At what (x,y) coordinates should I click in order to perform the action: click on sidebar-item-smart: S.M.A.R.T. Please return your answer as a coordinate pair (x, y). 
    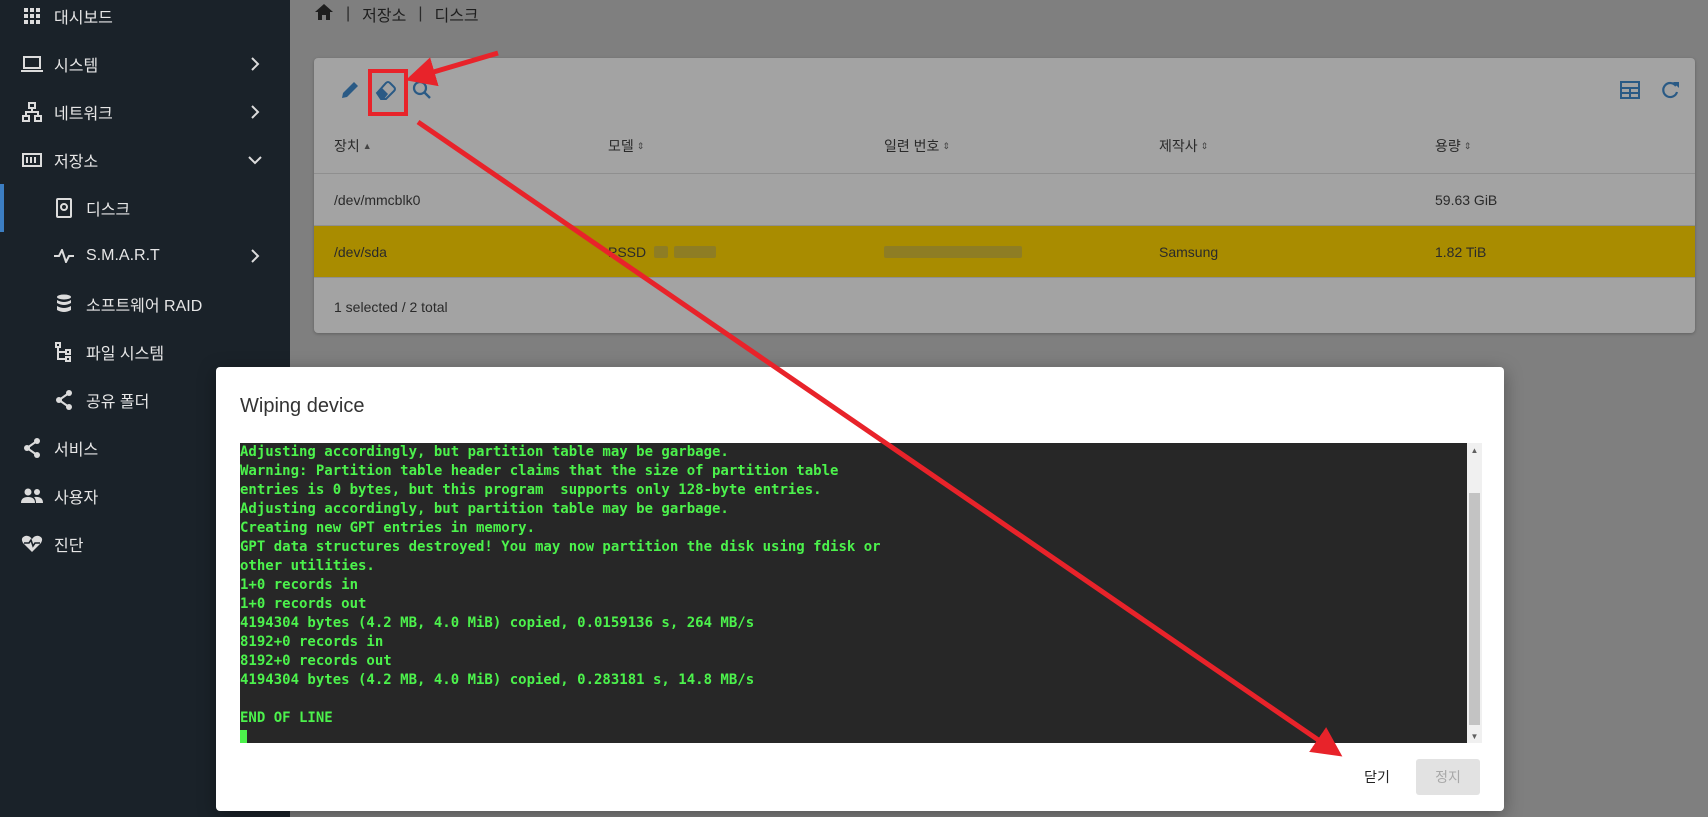
    Looking at the image, I should click on (145, 256).